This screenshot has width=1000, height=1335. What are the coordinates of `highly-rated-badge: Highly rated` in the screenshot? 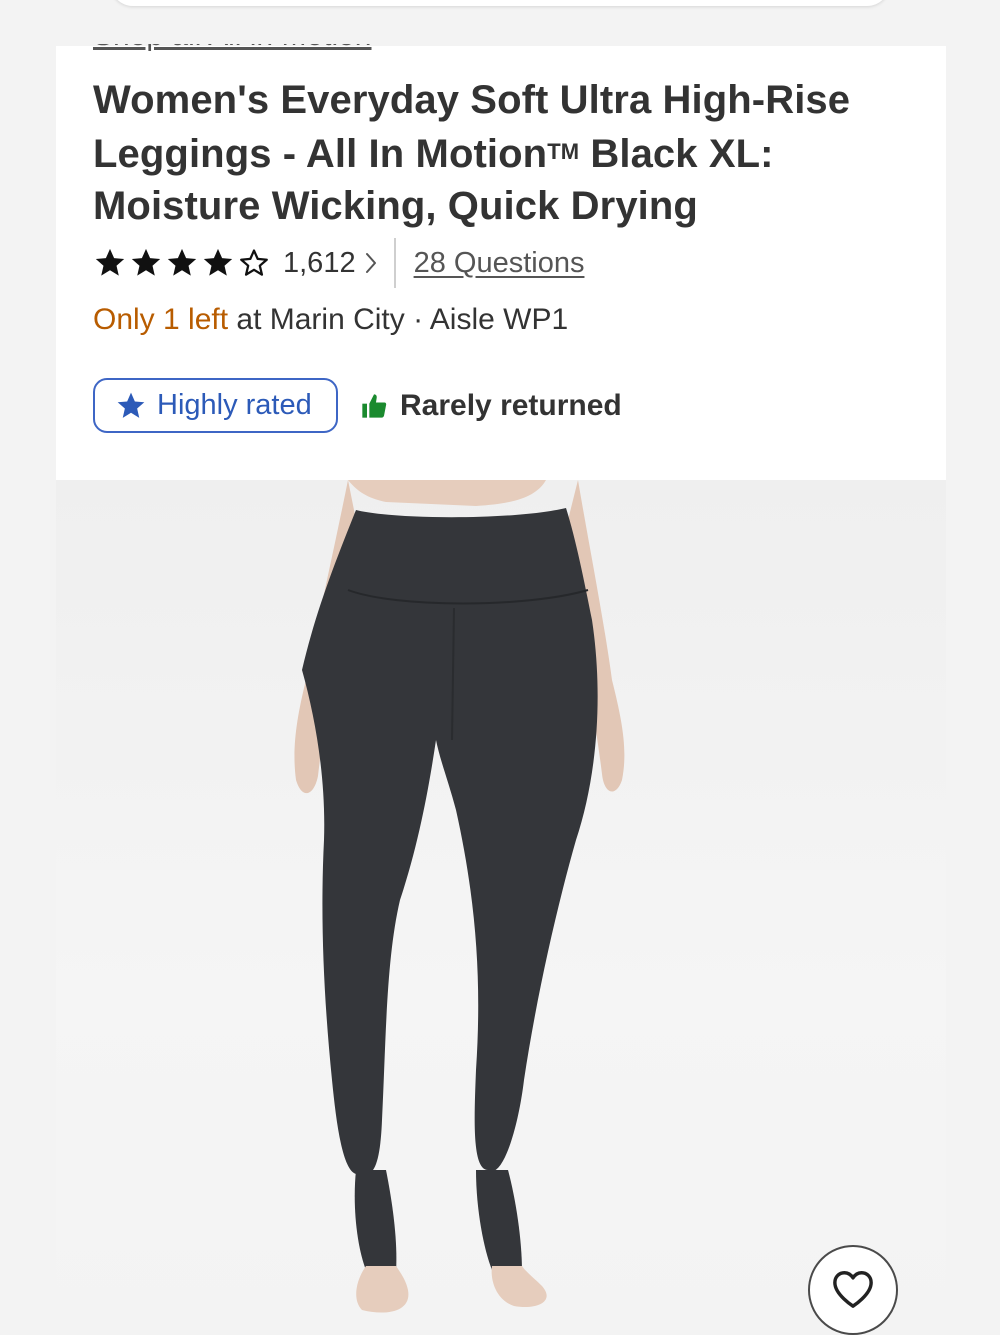 It's located at (215, 405).